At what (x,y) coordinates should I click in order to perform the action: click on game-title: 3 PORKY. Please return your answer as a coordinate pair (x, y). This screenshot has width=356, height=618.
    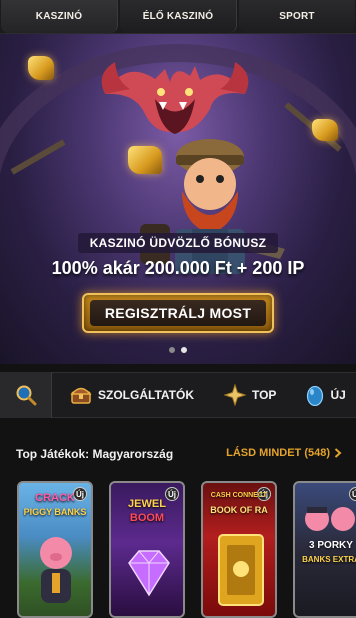
    Looking at the image, I should click on (331, 545).